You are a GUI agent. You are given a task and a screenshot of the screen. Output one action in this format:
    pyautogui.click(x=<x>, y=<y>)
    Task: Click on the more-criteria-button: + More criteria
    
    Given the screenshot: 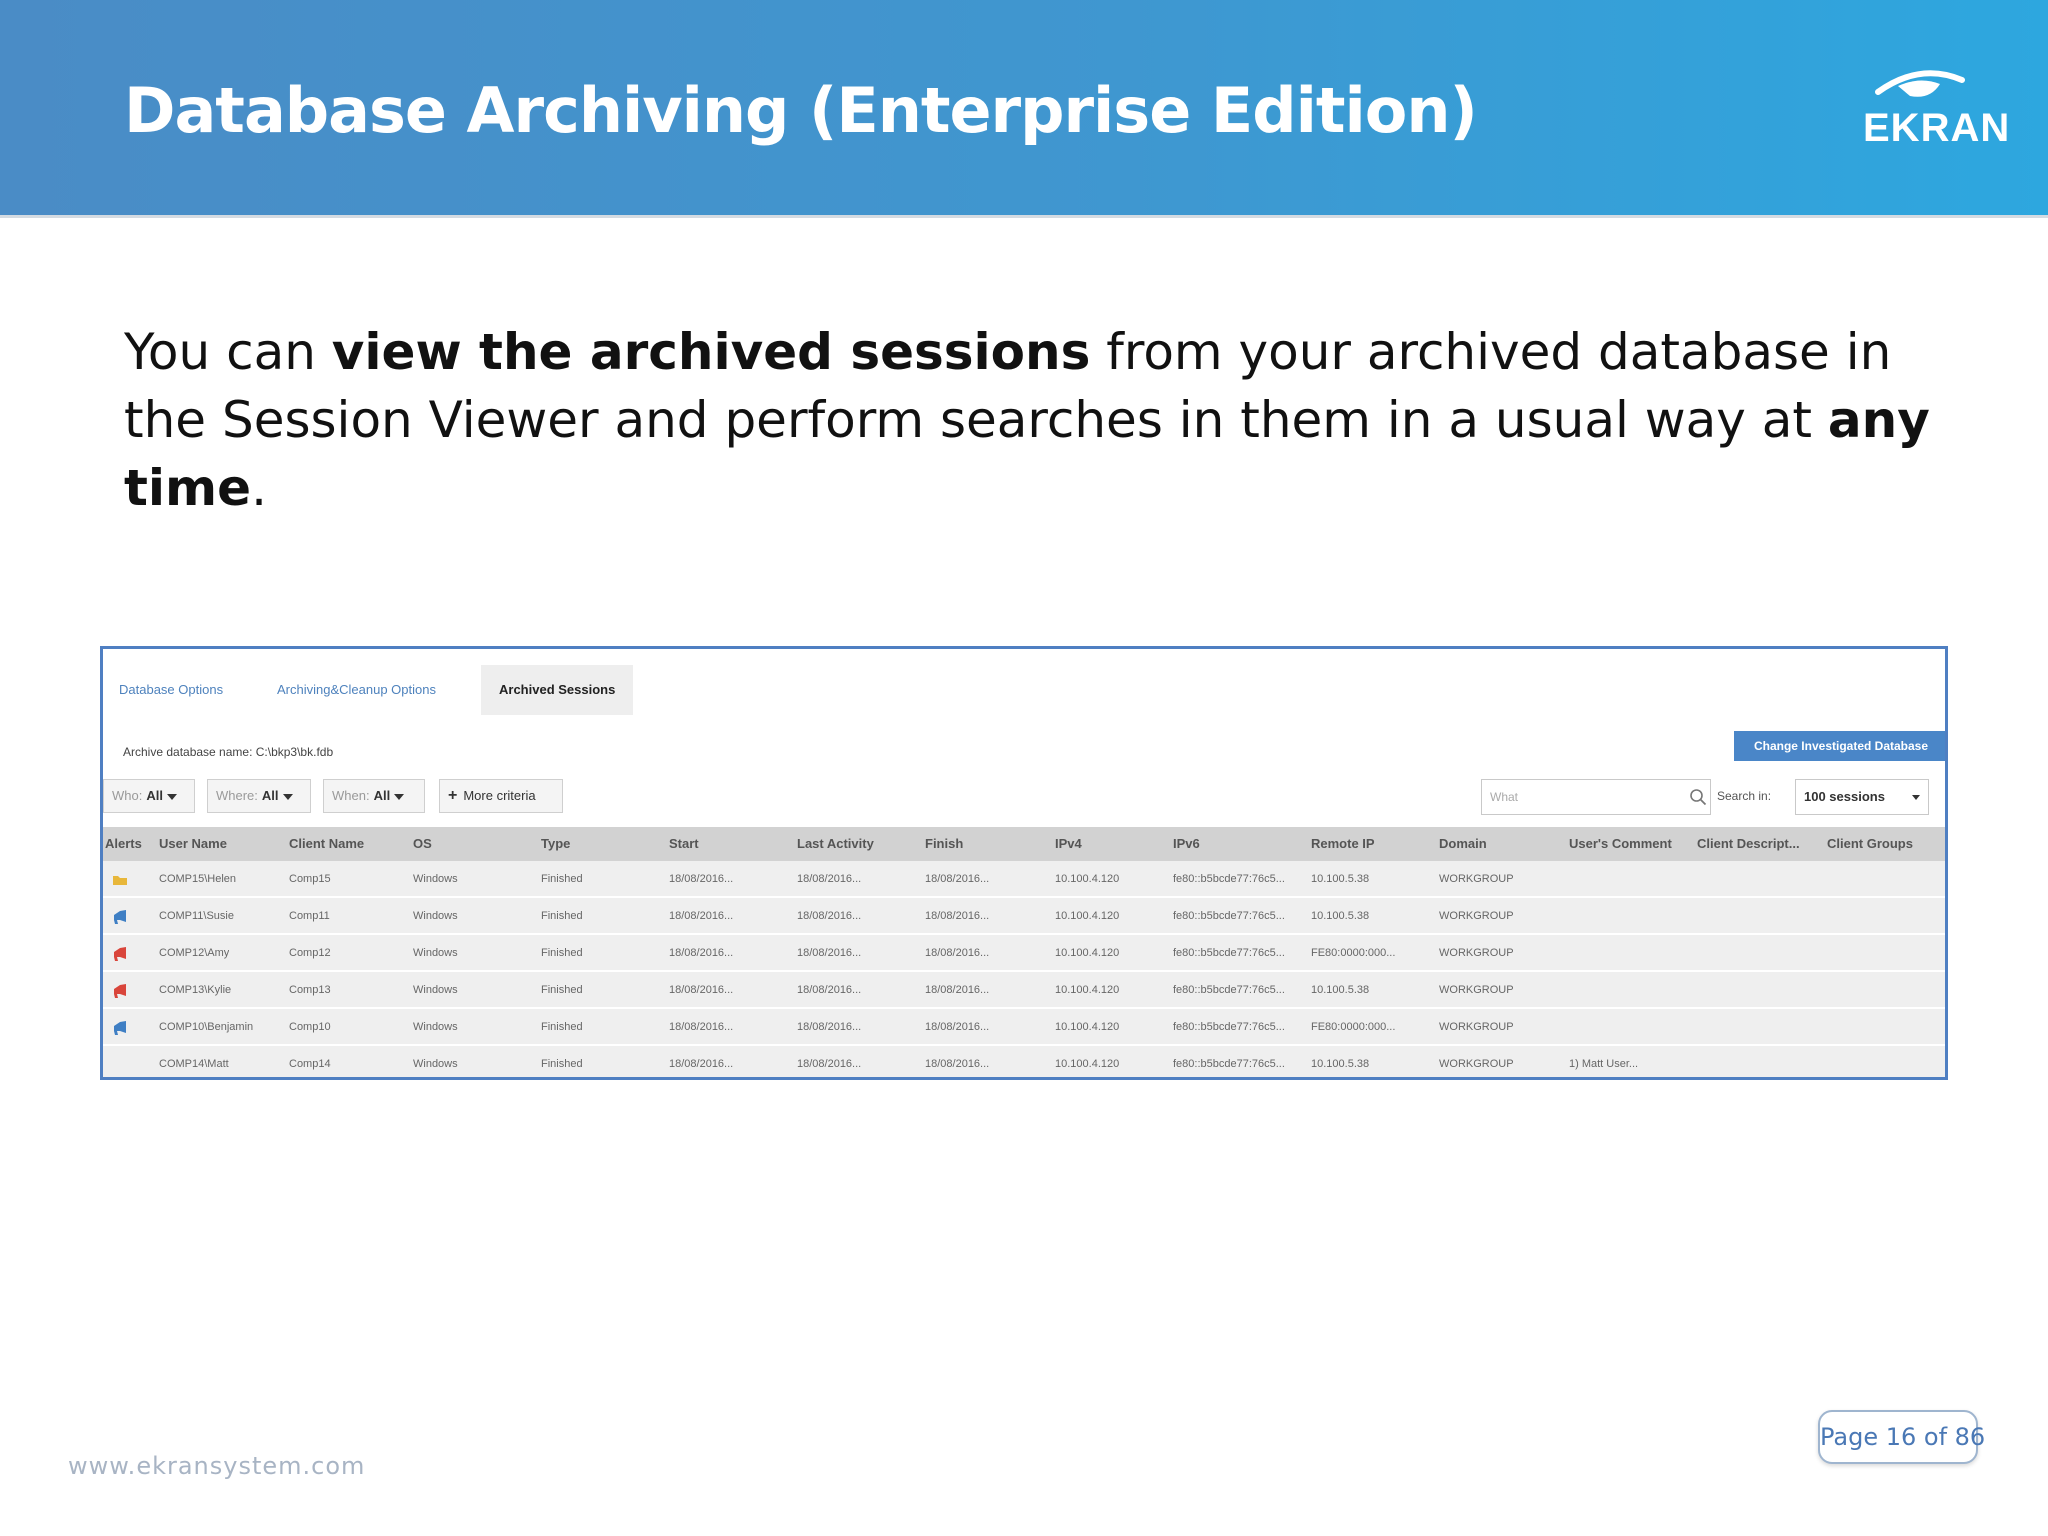 What is the action you would take?
    pyautogui.click(x=501, y=796)
    